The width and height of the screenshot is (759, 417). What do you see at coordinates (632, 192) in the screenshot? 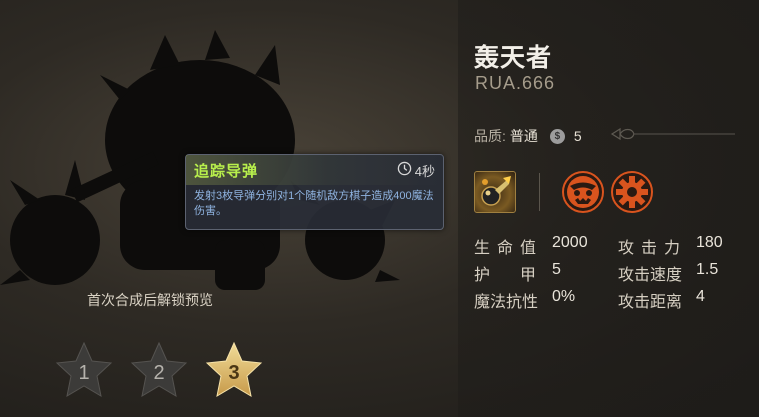
I see `gear-trait-icon` at bounding box center [632, 192].